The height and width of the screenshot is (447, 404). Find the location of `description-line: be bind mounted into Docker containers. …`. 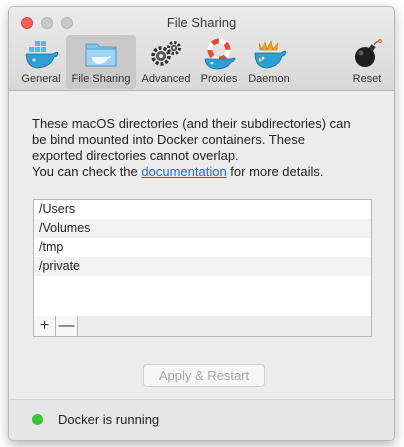

description-line: be bind mounted into Docker containers. … is located at coordinates (168, 139).